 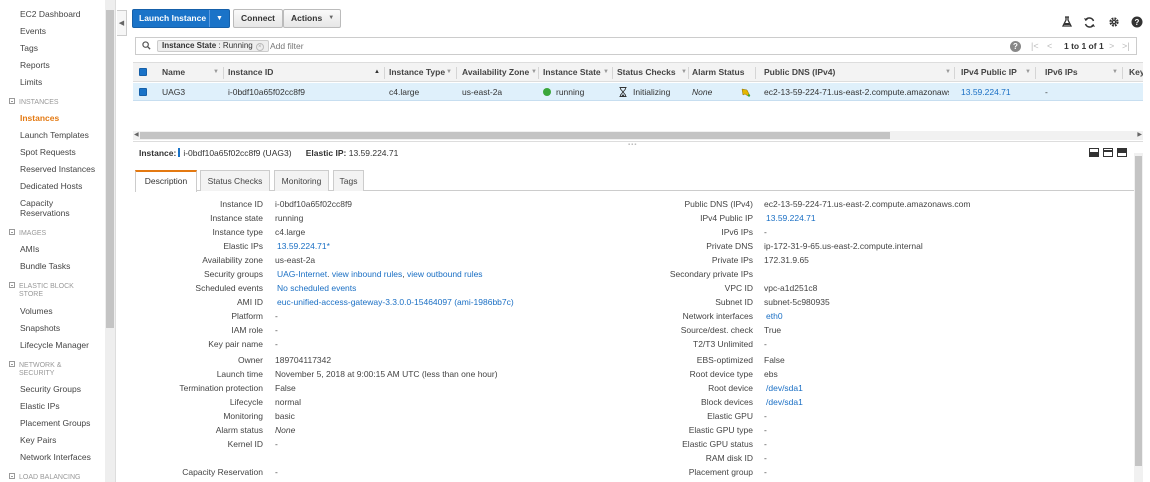 I want to click on table-horizontal-scrollbar: ◀ ▶, so click(x=638, y=135).